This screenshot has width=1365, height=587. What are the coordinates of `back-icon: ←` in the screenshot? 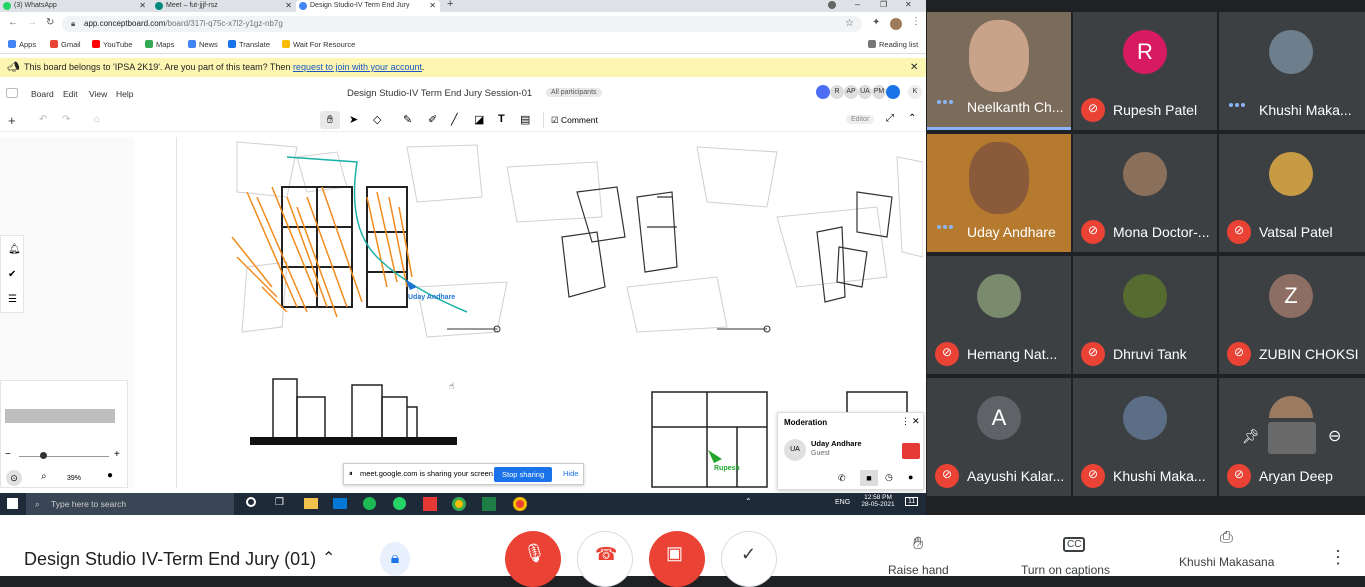 It's located at (13, 22).